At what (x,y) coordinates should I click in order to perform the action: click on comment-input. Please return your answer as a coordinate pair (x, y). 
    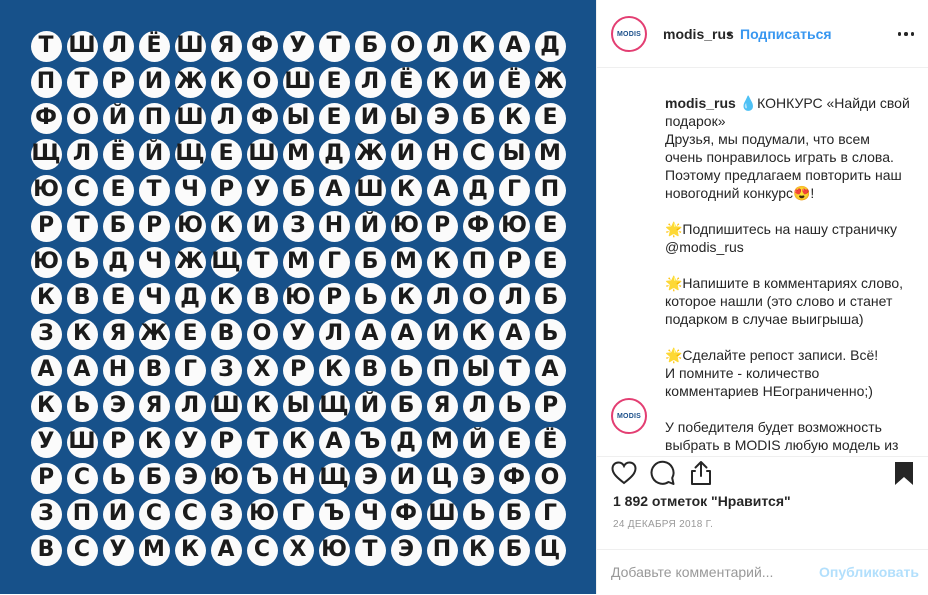
    Looking at the image, I should click on (706, 572).